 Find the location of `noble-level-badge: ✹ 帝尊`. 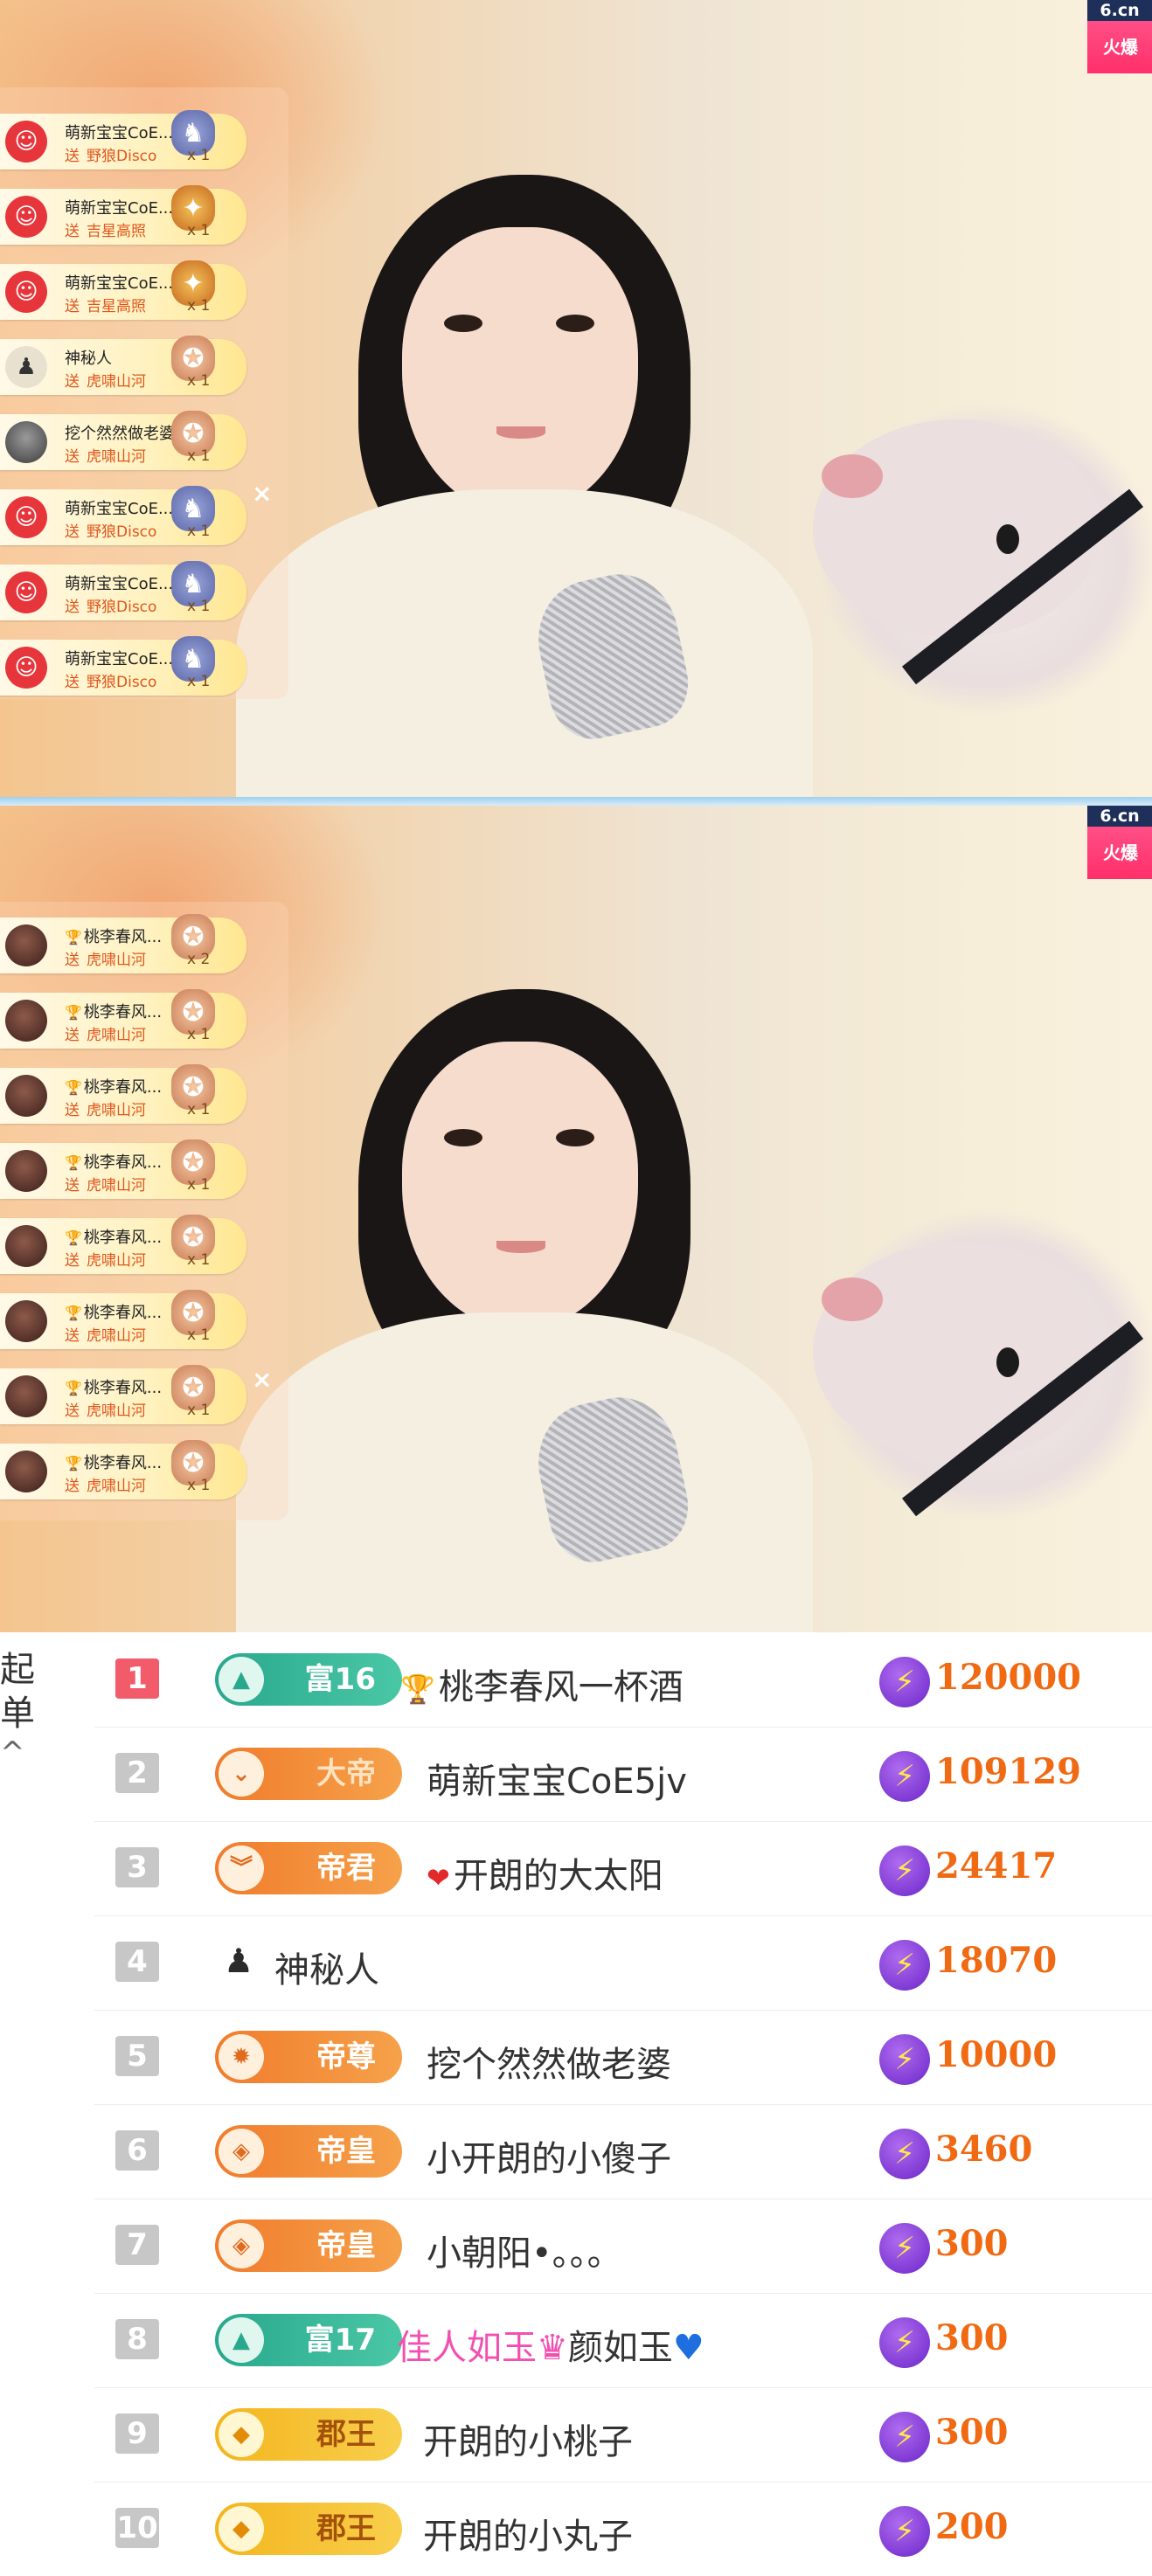

noble-level-badge: ✹ 帝尊 is located at coordinates (309, 2057).